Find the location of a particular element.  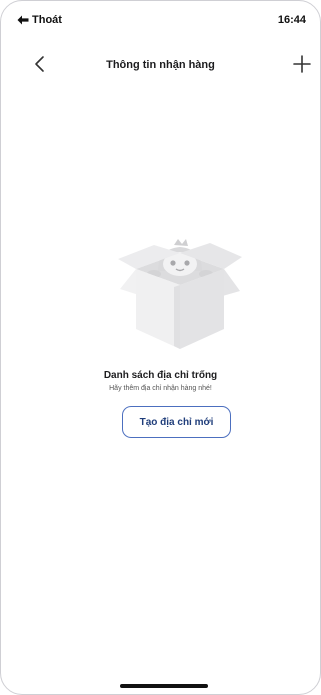

status-bar: Thoát 16:44 is located at coordinates (160, 16).